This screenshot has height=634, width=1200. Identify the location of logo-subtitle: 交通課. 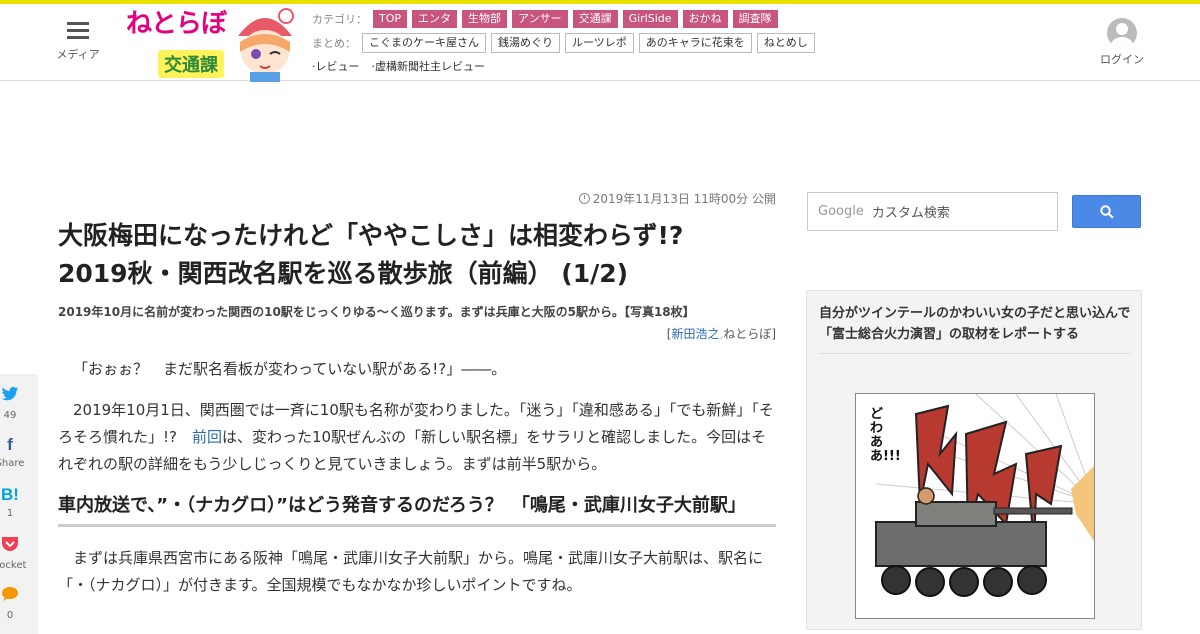
(191, 64).